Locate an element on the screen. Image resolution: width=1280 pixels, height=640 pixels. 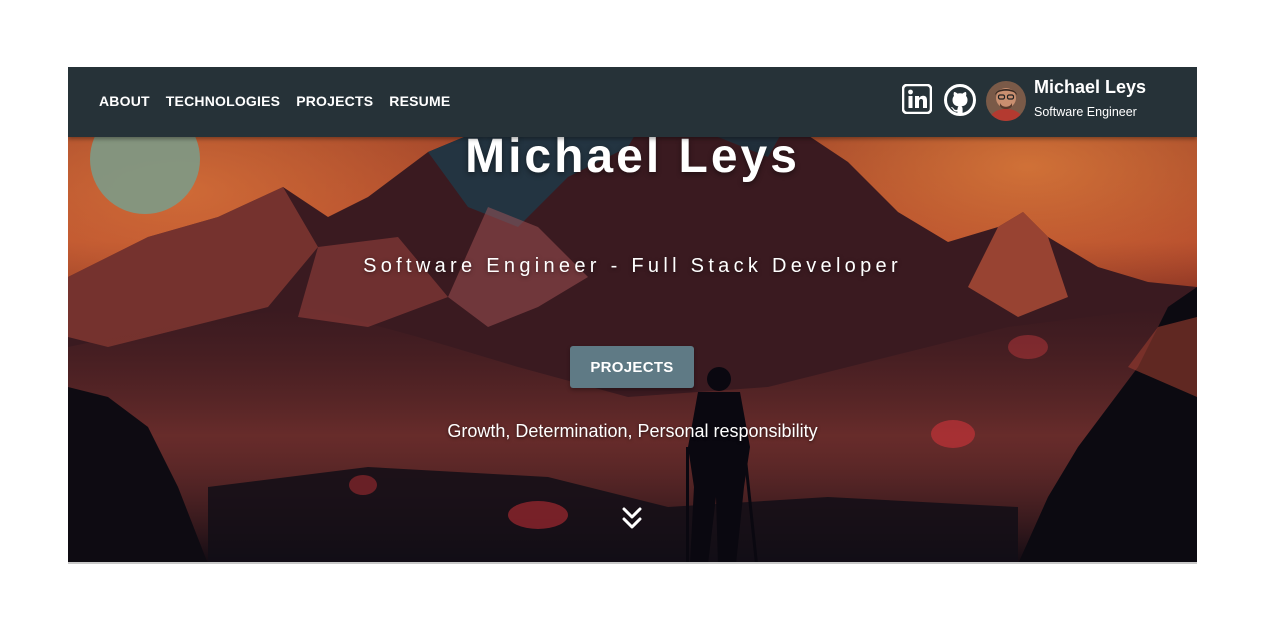
double-chevron-down-icon is located at coordinates (632, 519).